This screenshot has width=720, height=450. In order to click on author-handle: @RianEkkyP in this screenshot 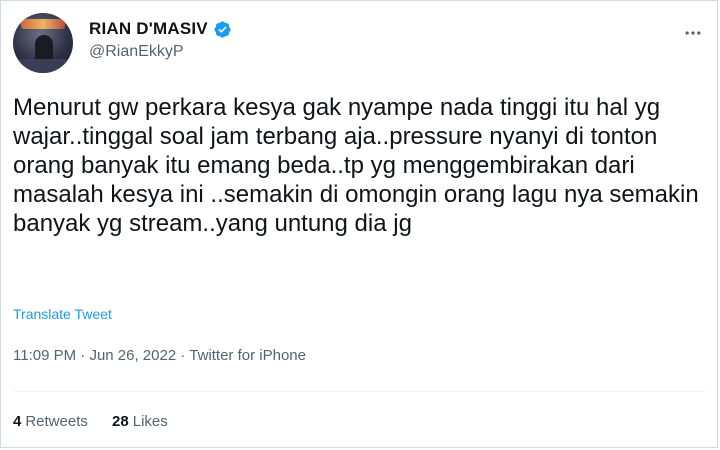, I will do `click(160, 52)`.